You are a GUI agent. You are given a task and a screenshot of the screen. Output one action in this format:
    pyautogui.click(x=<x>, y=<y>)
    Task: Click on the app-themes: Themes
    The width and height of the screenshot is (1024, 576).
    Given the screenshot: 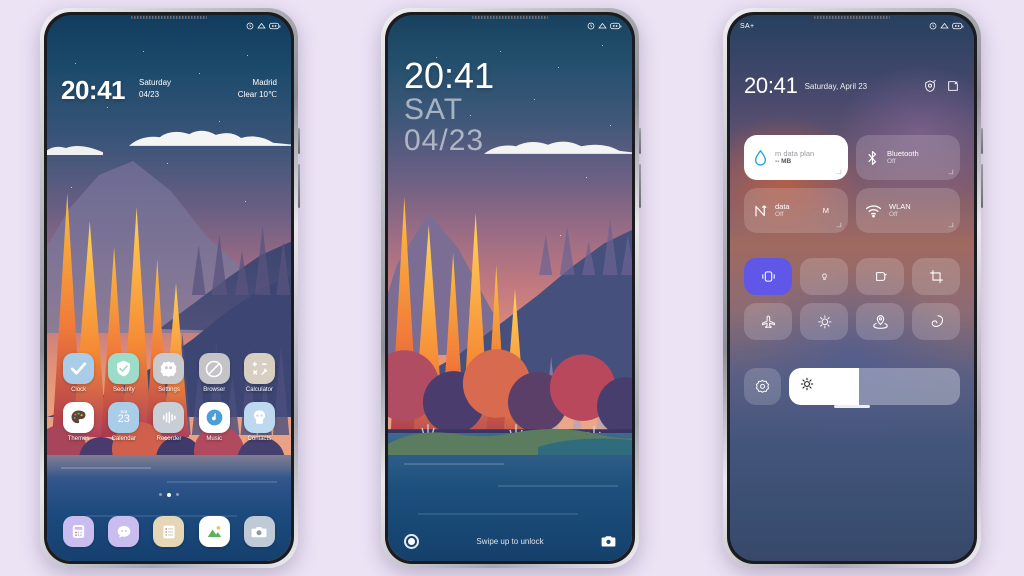 What is the action you would take?
    pyautogui.click(x=78, y=422)
    